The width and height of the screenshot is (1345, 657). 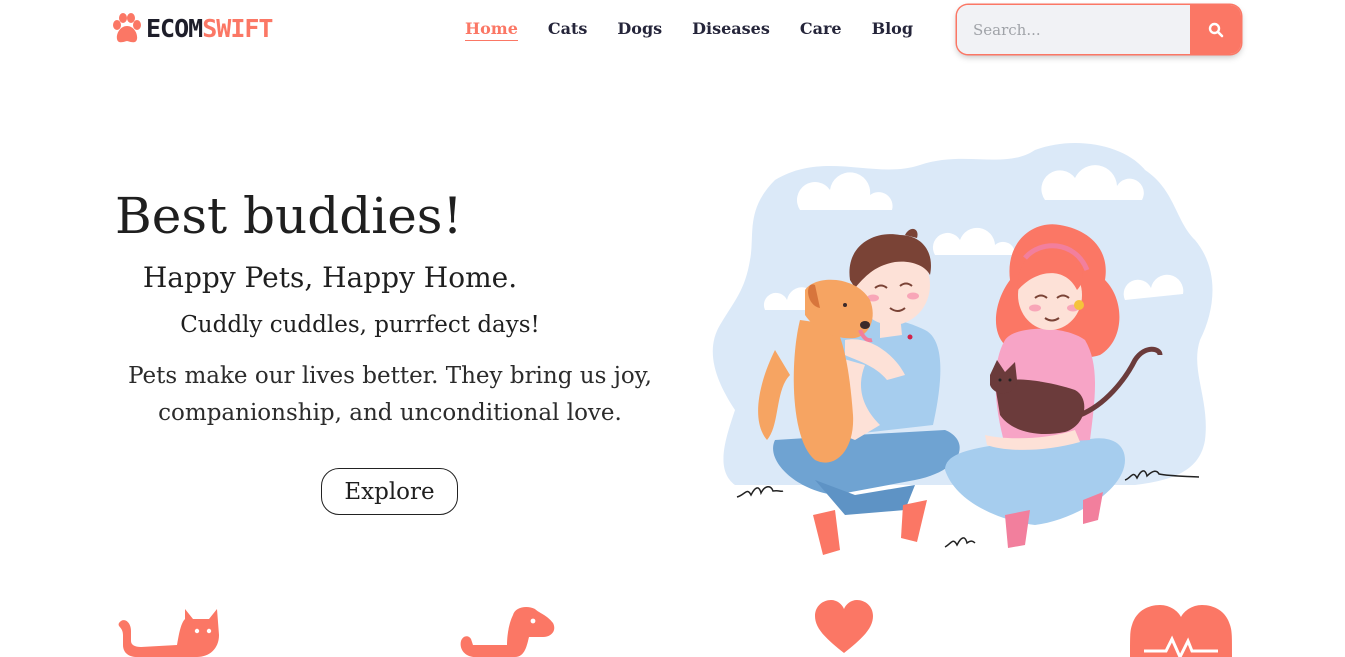 I want to click on nav-dogs: Dogs, so click(x=639, y=29).